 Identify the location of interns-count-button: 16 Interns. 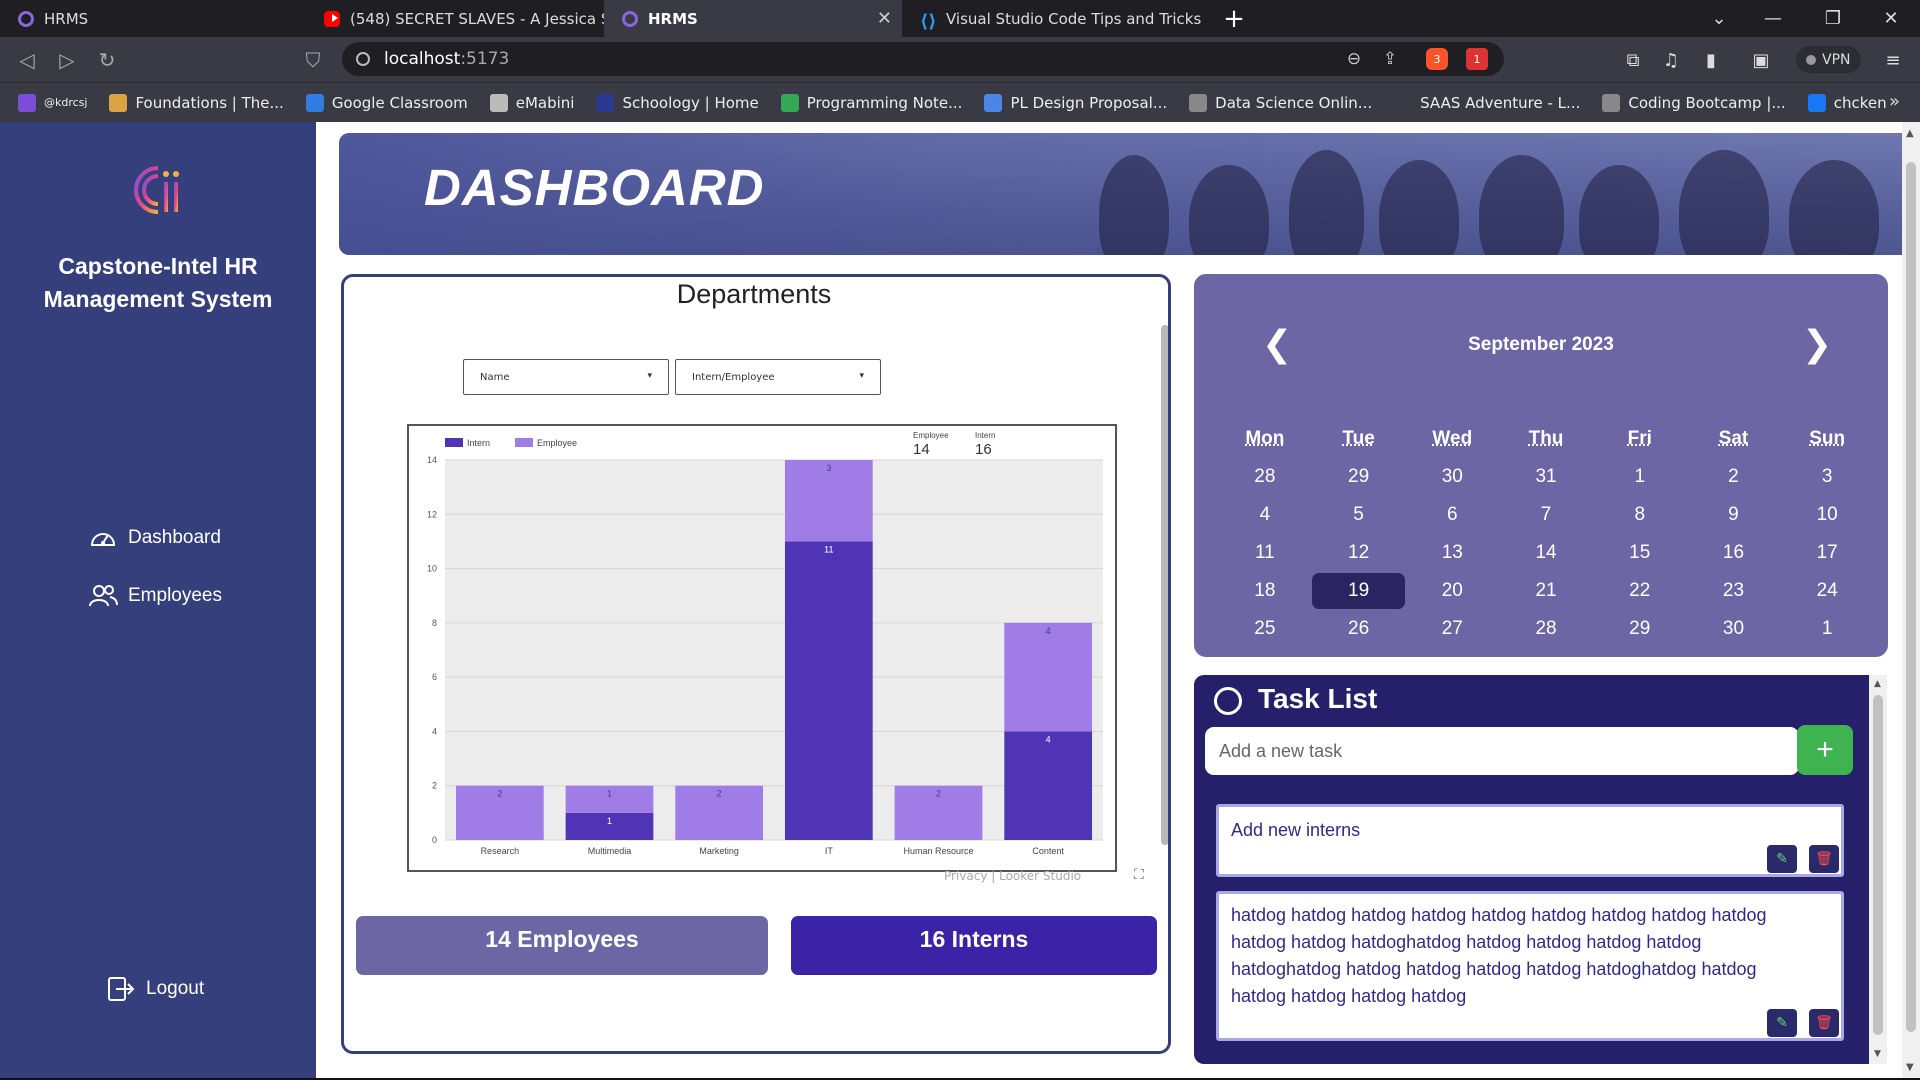
(974, 945).